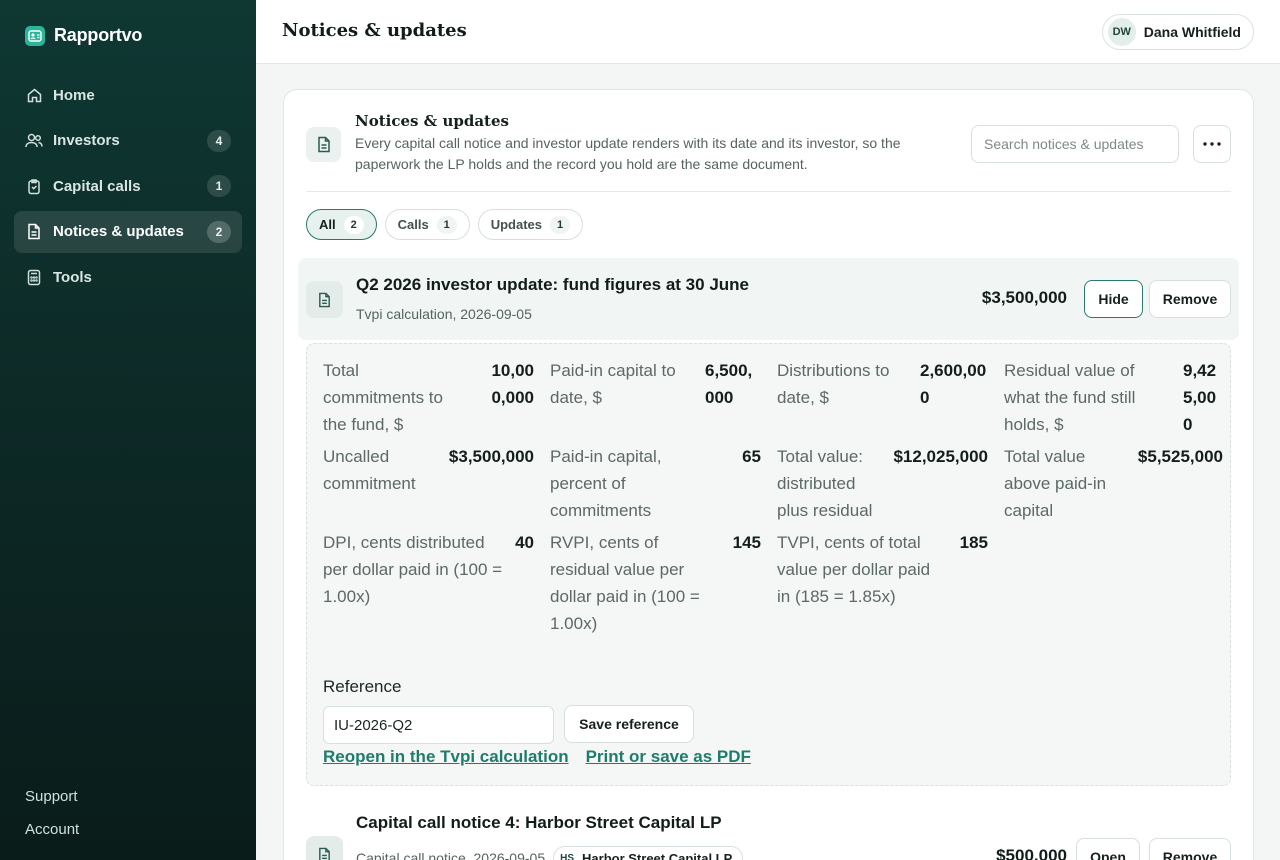 The image size is (1280, 860). What do you see at coordinates (446, 757) in the screenshot?
I see `reopen-link: Reopen in the Tvpi calculation` at bounding box center [446, 757].